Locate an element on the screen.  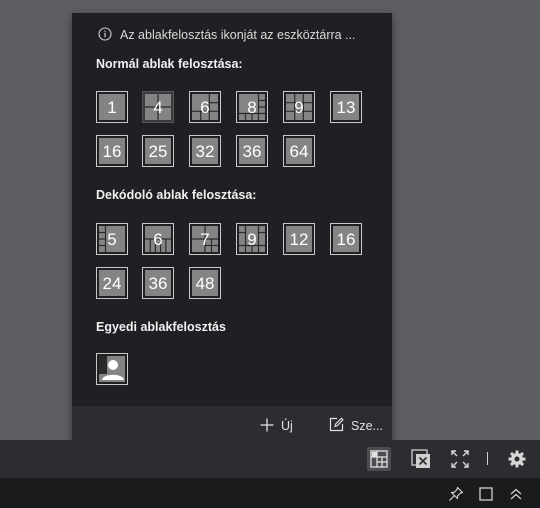
layout-decoder-48-icon: 48 is located at coordinates (205, 283).